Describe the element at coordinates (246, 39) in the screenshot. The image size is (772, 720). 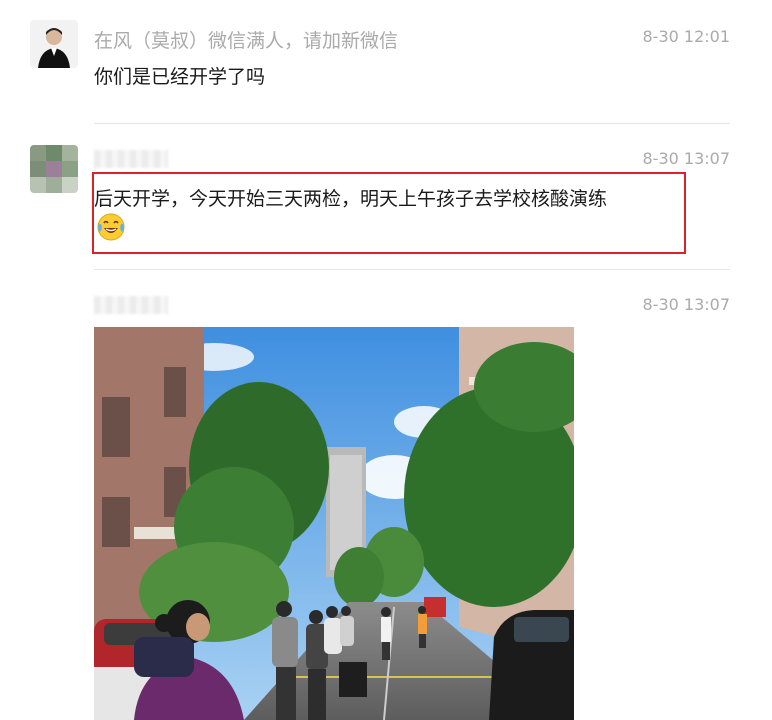
I see `sender-name: 在风（莫叔）微信满人，请加新微信` at that location.